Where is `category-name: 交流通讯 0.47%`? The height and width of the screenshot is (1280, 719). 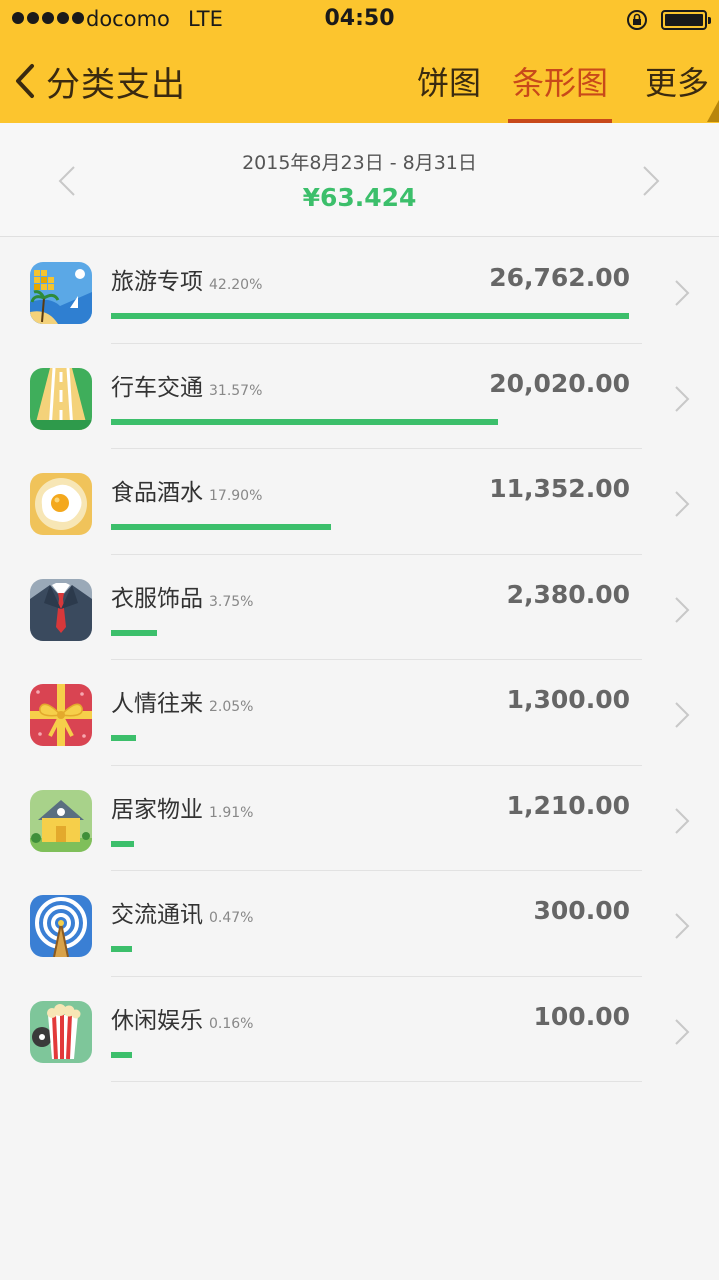 category-name: 交流通讯 0.47% is located at coordinates (182, 915).